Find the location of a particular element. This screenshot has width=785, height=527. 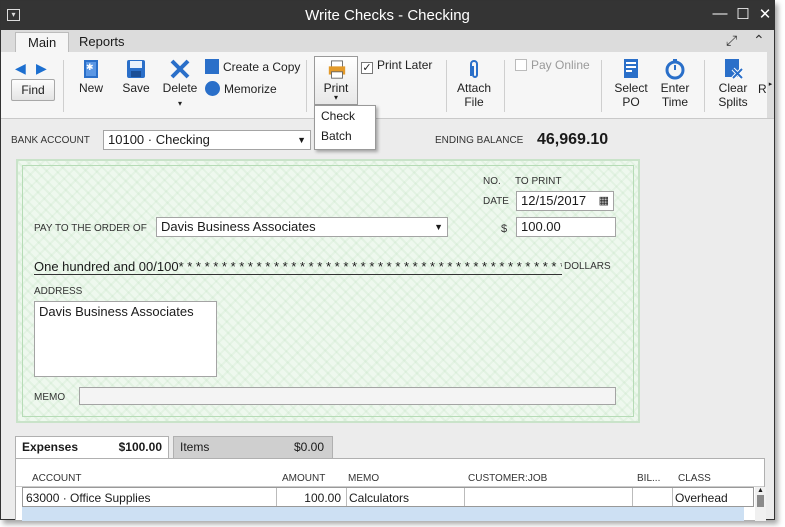

paperclip-icon is located at coordinates (474, 69).